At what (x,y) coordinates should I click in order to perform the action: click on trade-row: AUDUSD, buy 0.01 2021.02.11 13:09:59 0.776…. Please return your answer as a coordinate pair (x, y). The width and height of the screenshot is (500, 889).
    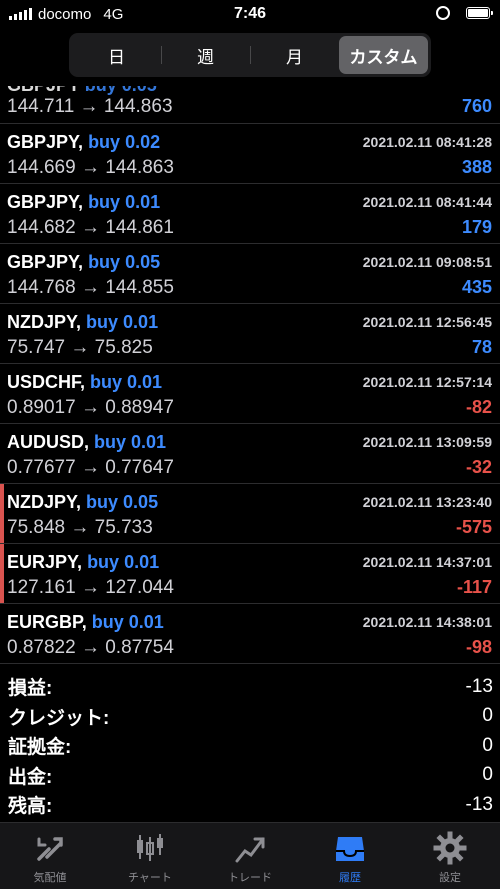
    Looking at the image, I should click on (250, 454).